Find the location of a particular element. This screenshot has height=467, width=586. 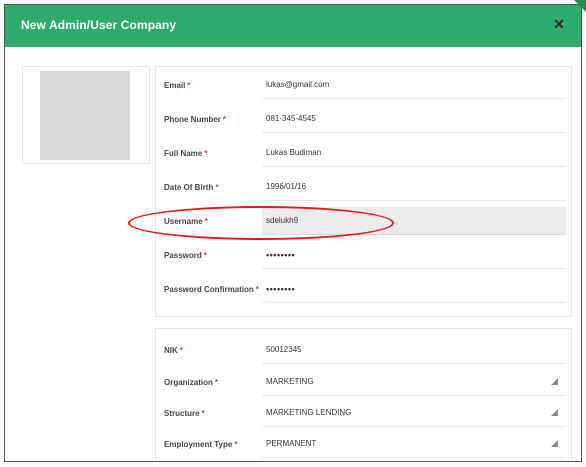

structure-label: Structure * is located at coordinates (184, 413).